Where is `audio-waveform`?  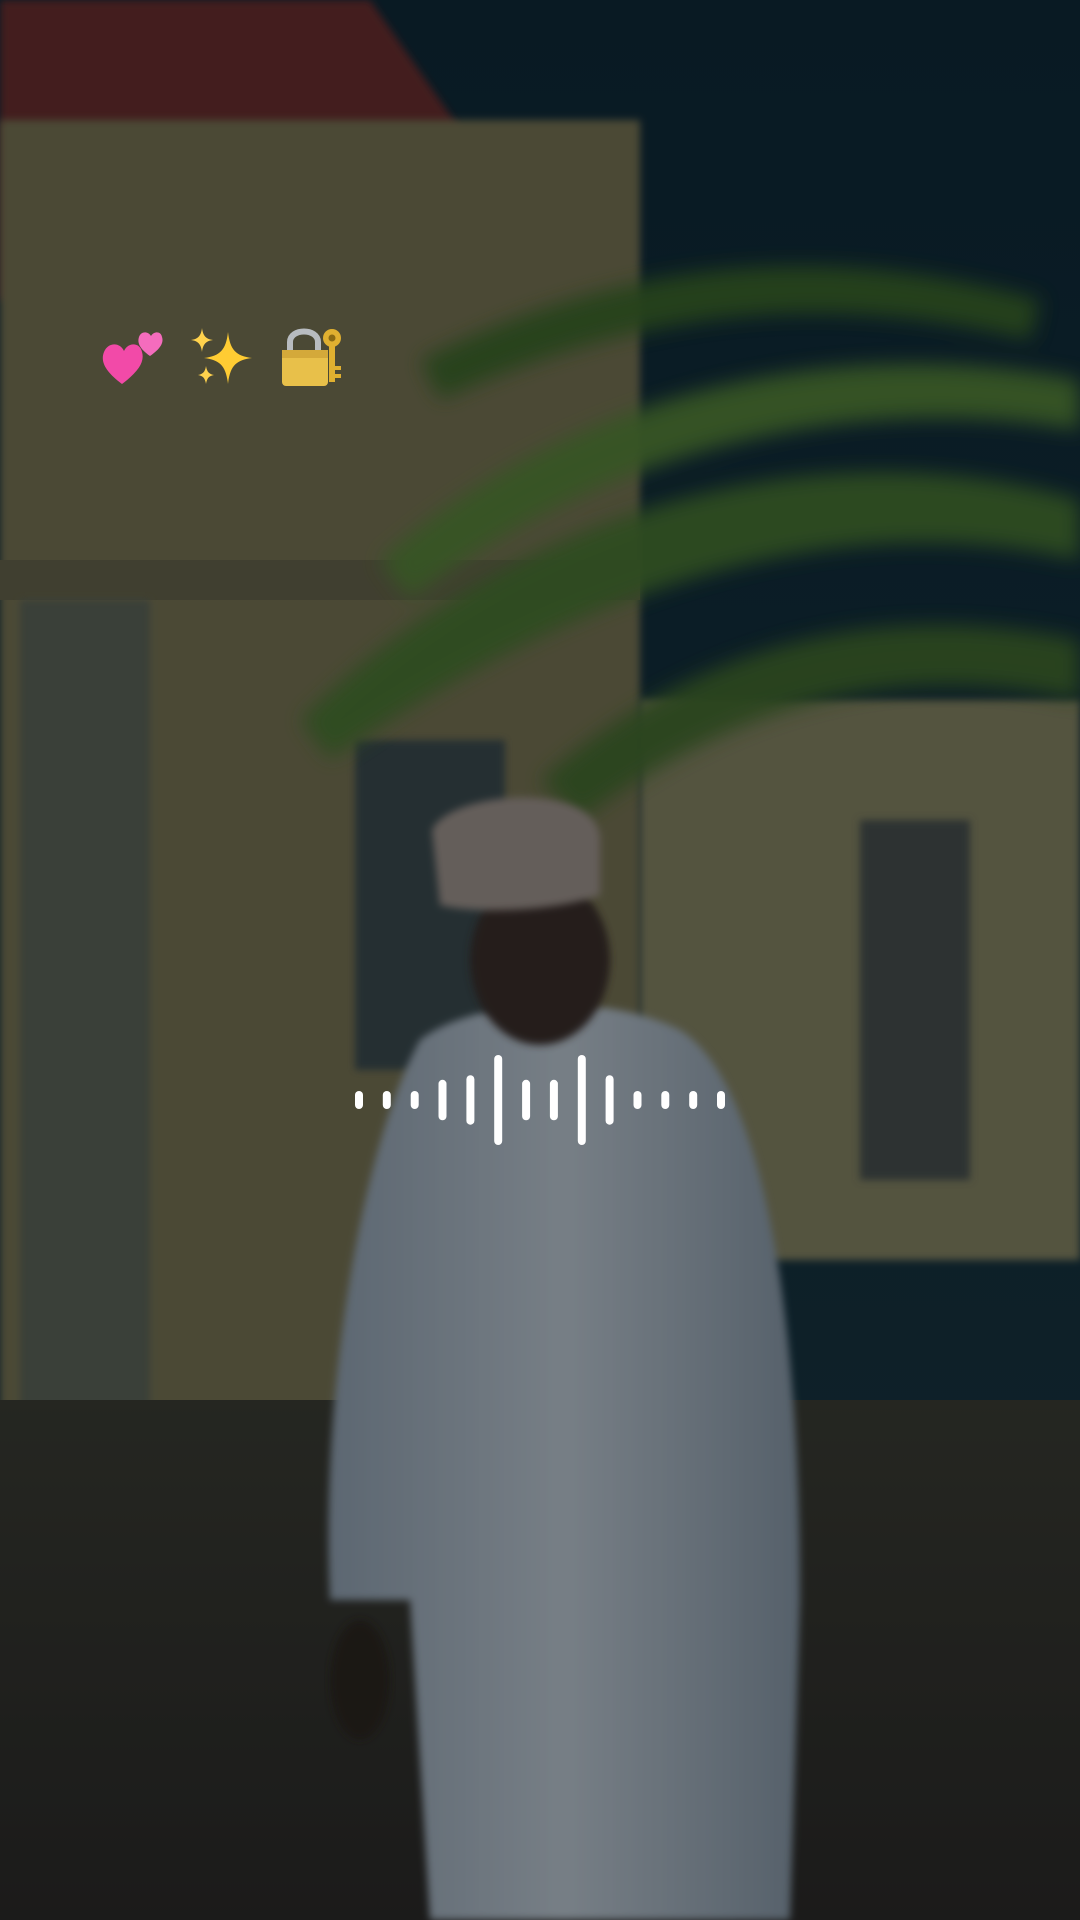 audio-waveform is located at coordinates (540, 1100).